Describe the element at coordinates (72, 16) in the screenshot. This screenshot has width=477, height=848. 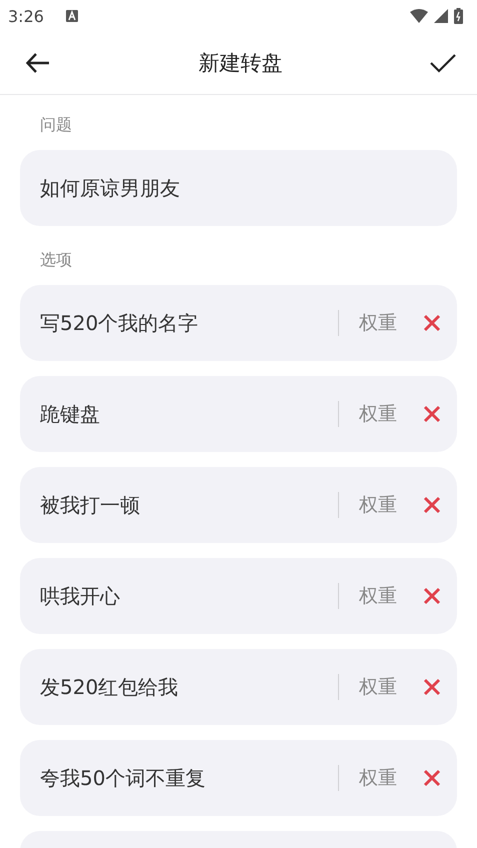
I see `notification-icon` at that location.